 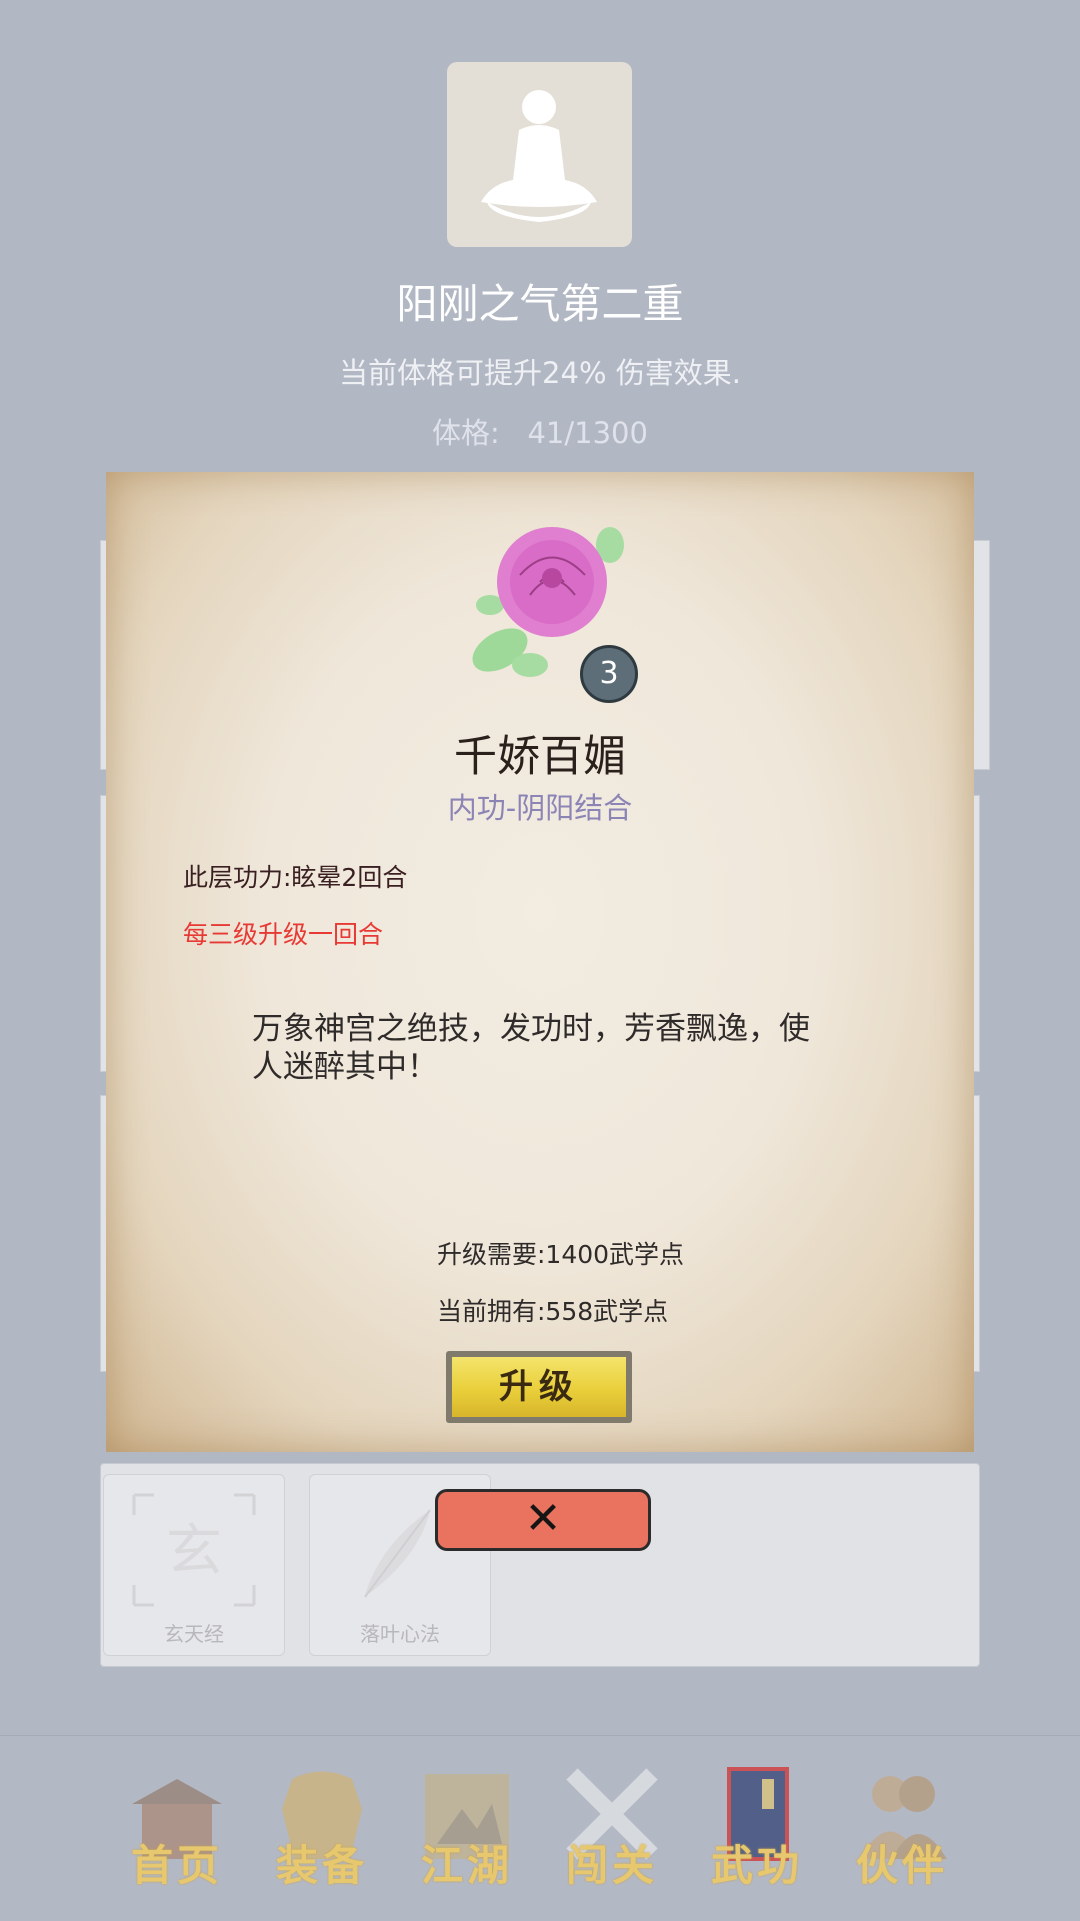 What do you see at coordinates (609, 674) in the screenshot?
I see `level-badge: 3` at bounding box center [609, 674].